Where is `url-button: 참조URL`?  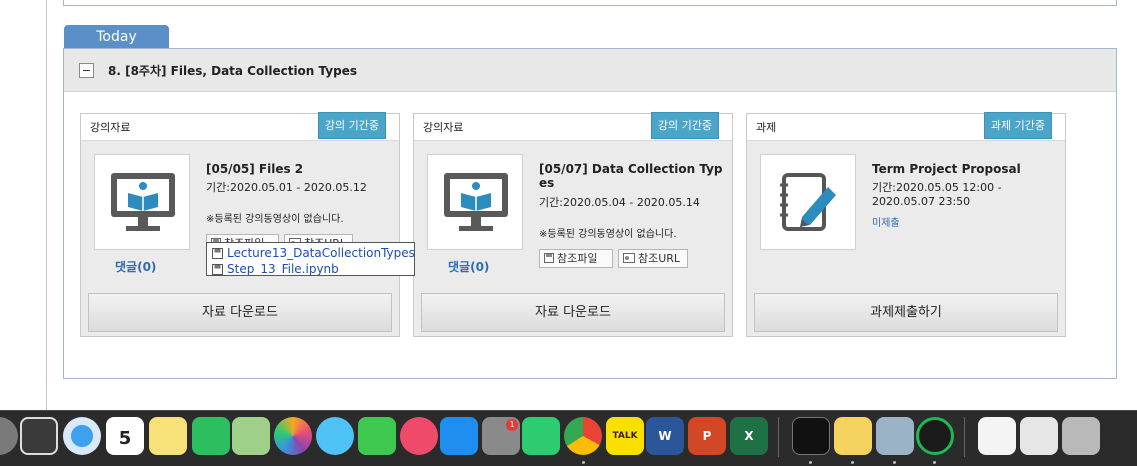 url-button: 참조URL is located at coordinates (653, 258).